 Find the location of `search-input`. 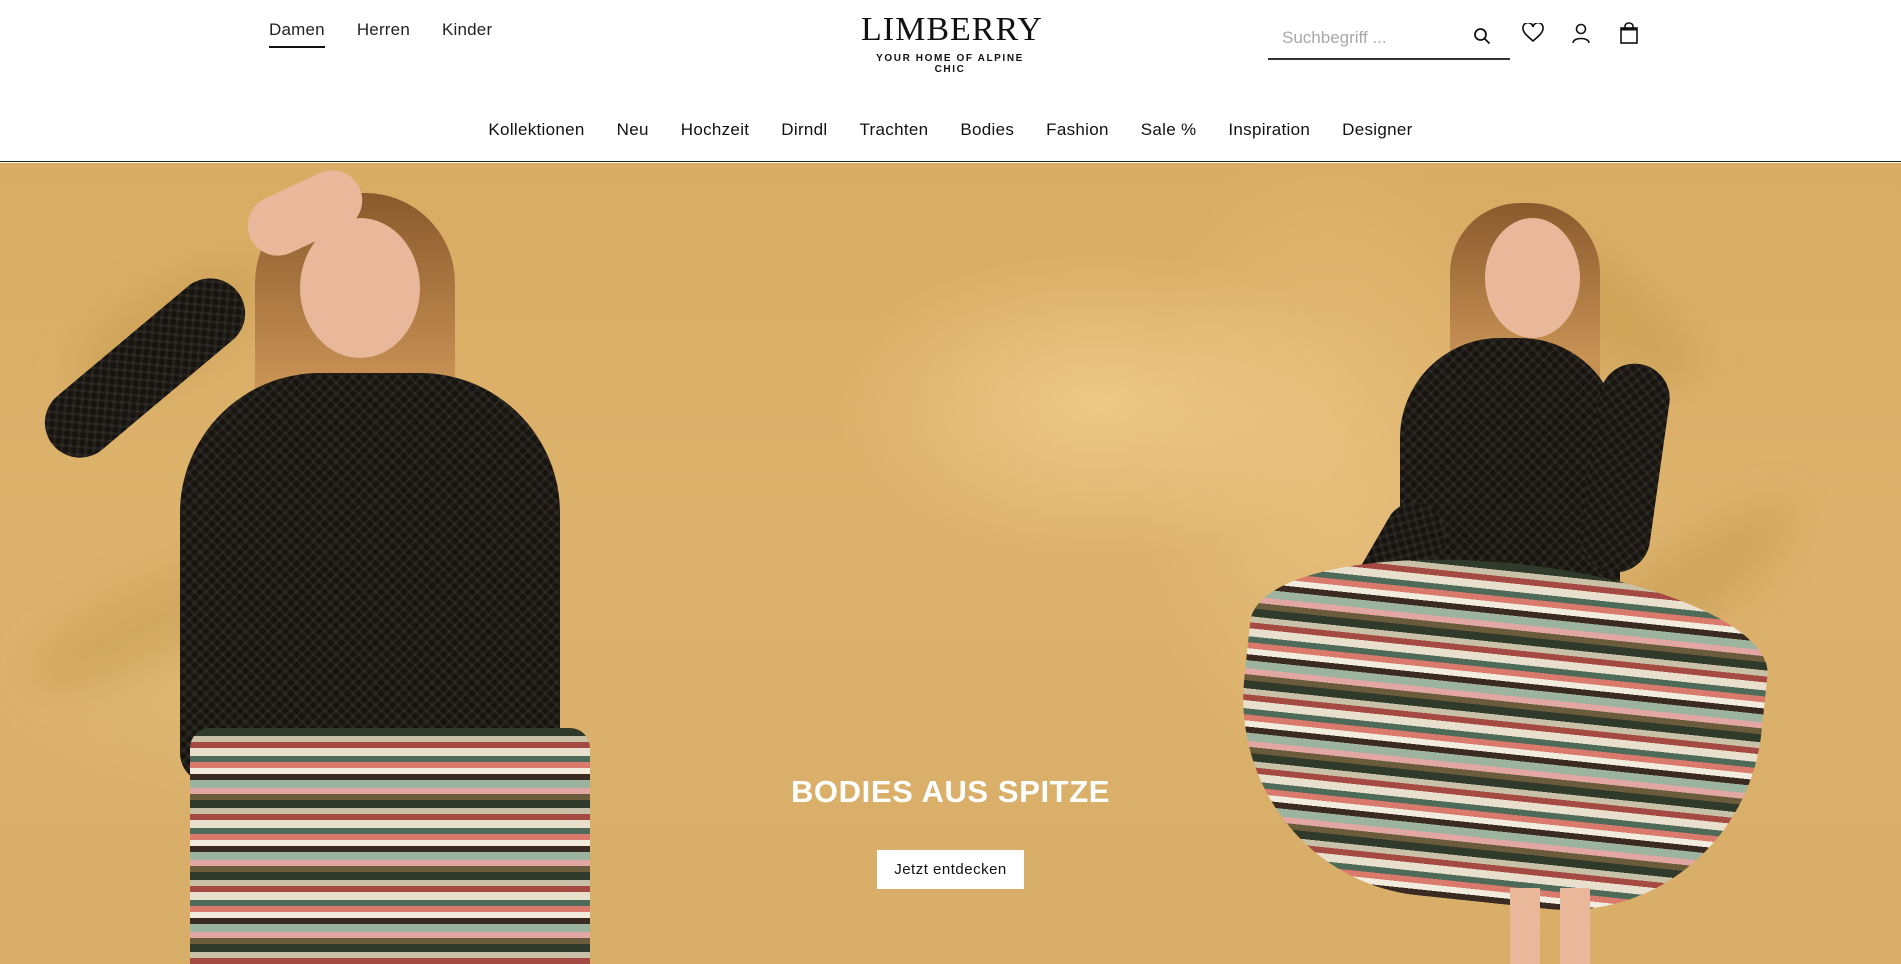

search-input is located at coordinates (1363, 38).